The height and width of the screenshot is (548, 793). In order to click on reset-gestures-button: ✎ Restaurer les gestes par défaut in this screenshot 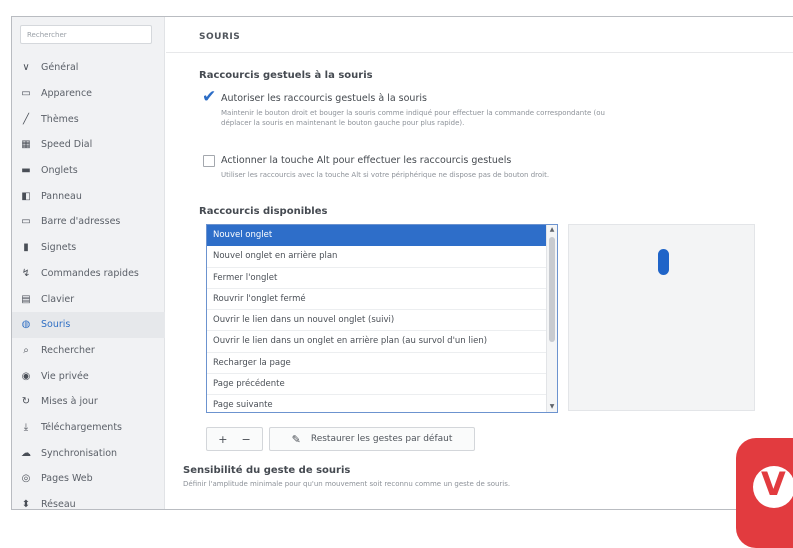, I will do `click(372, 439)`.